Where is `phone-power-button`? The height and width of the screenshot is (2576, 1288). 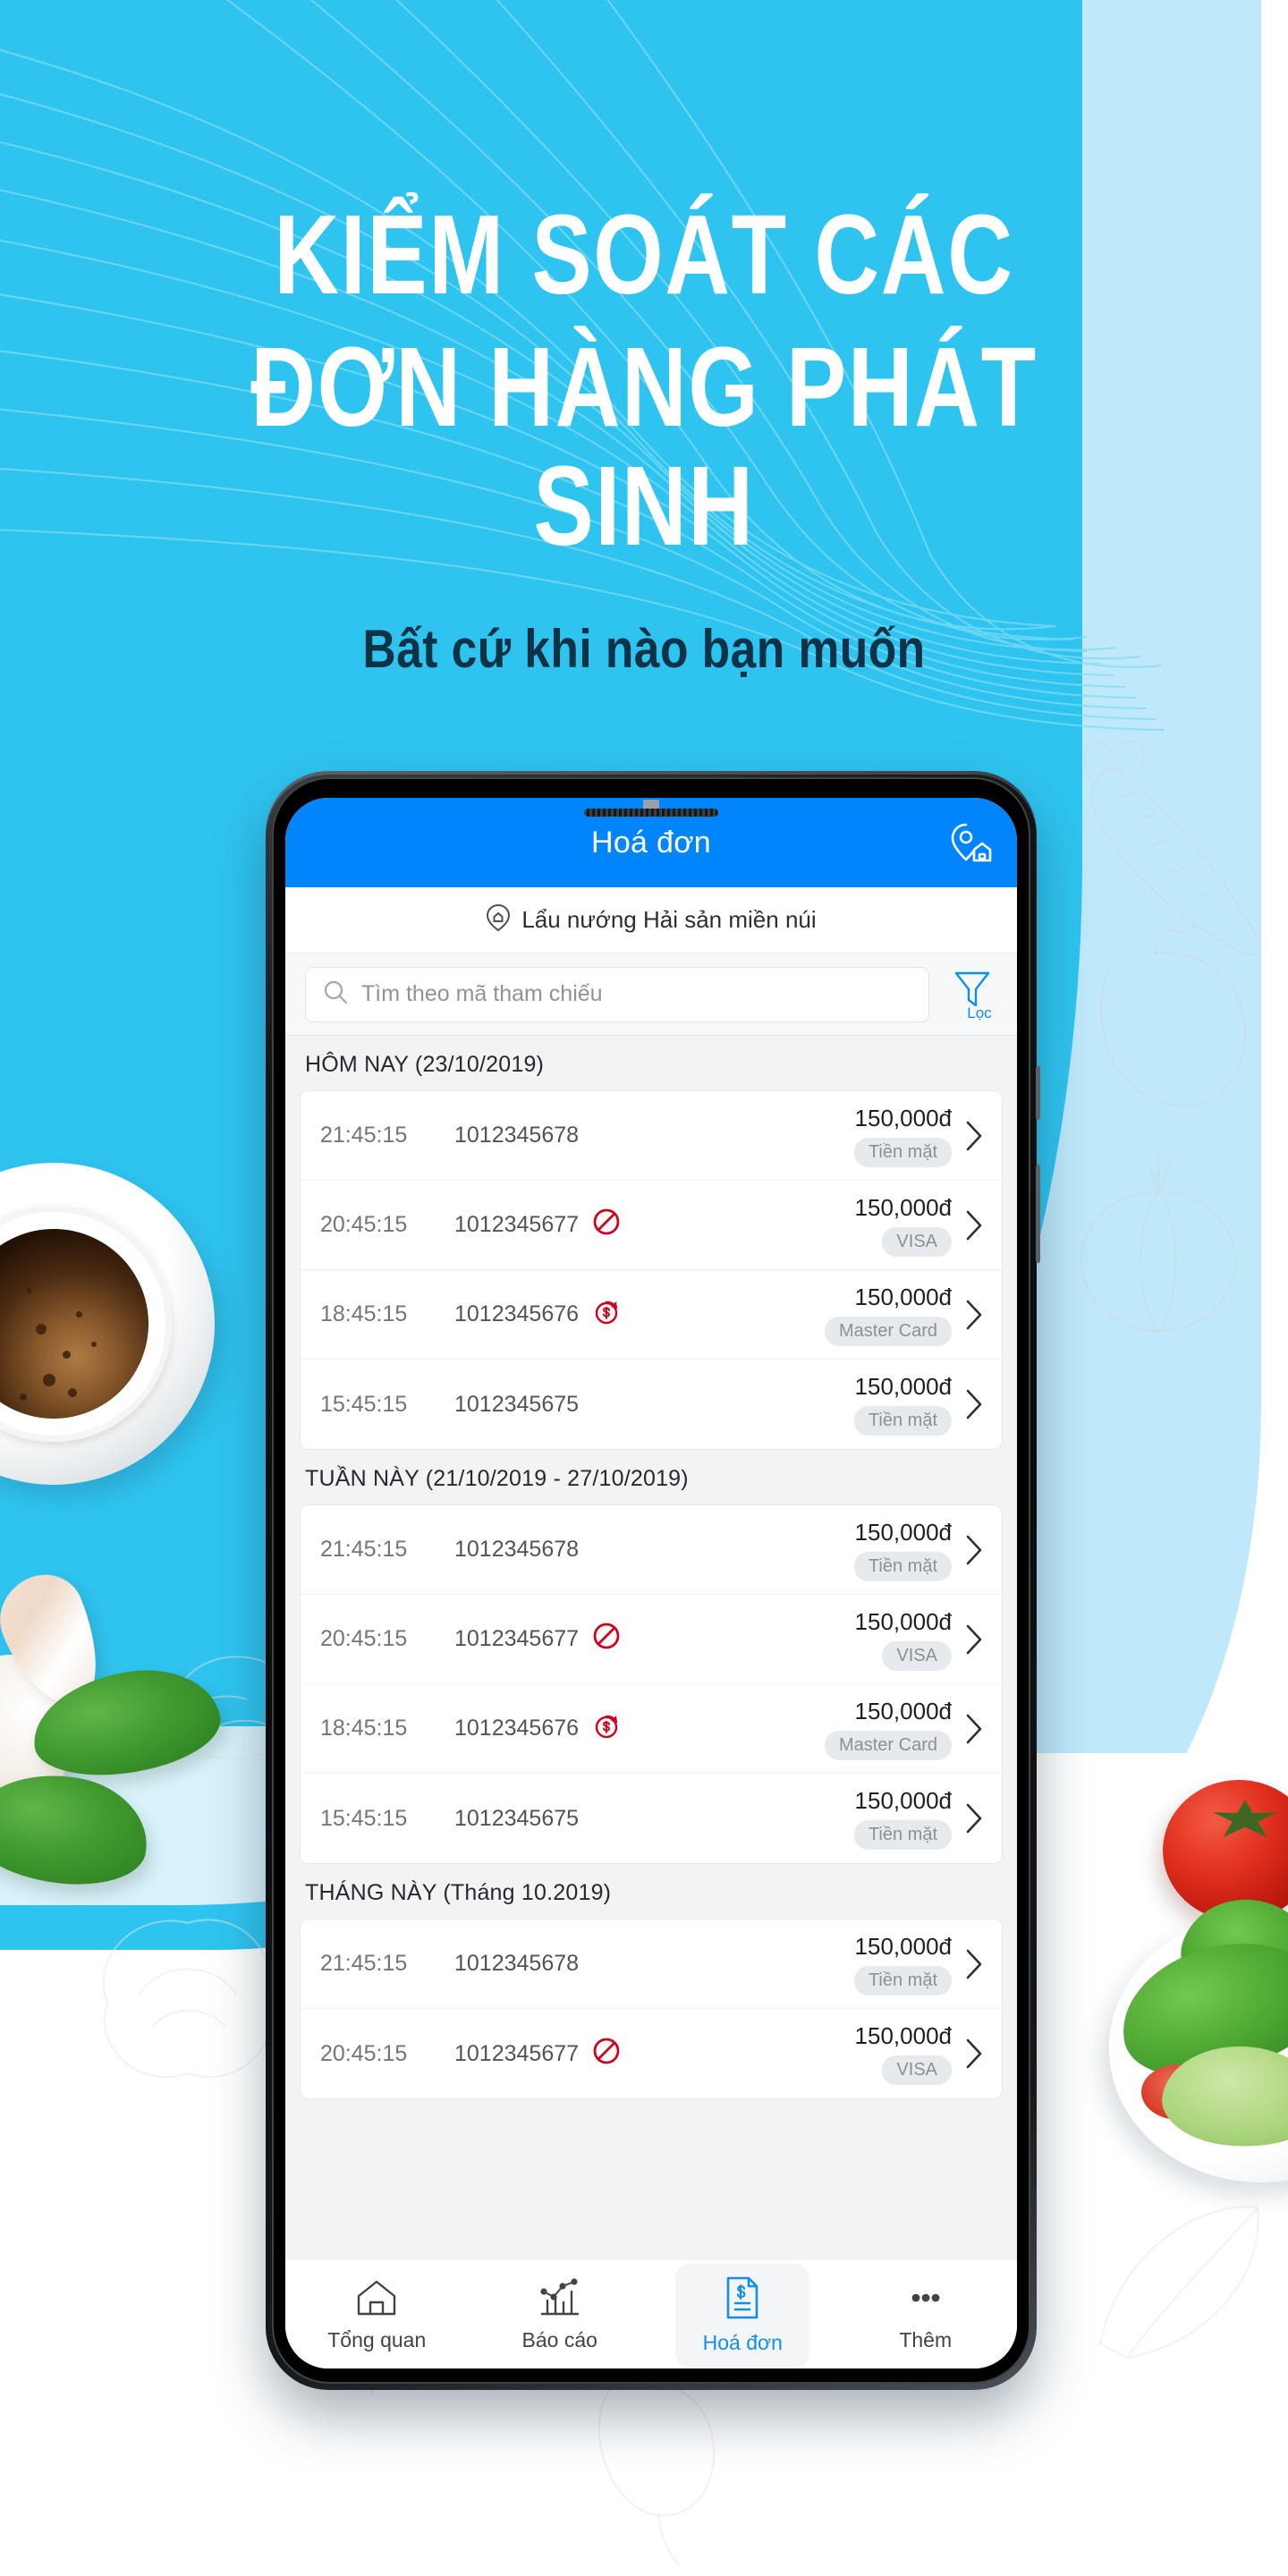 phone-power-button is located at coordinates (1038, 1214).